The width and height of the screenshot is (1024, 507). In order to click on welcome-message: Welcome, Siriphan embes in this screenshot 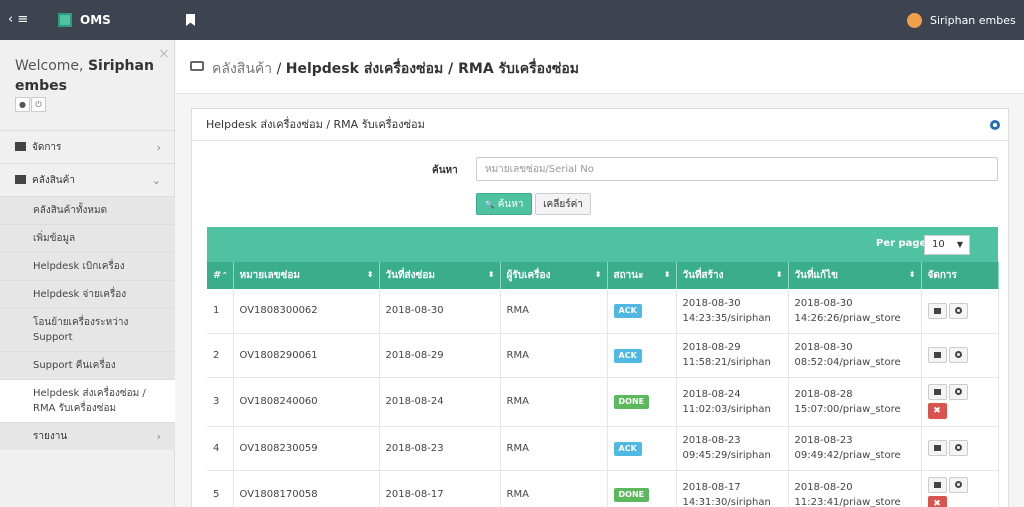, I will do `click(90, 76)`.